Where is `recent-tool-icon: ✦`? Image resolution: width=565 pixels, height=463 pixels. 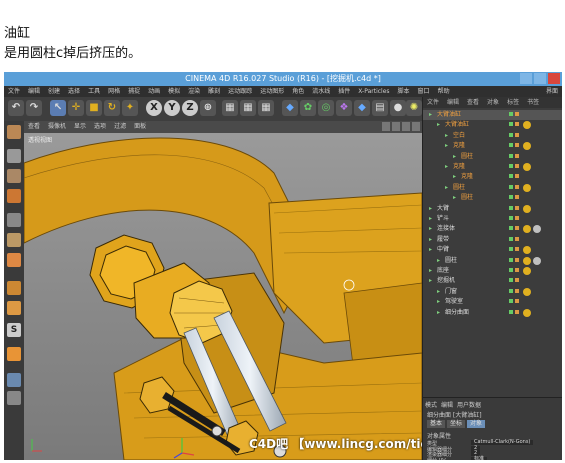
recent-tool-icon: ✦ is located at coordinates (130, 108).